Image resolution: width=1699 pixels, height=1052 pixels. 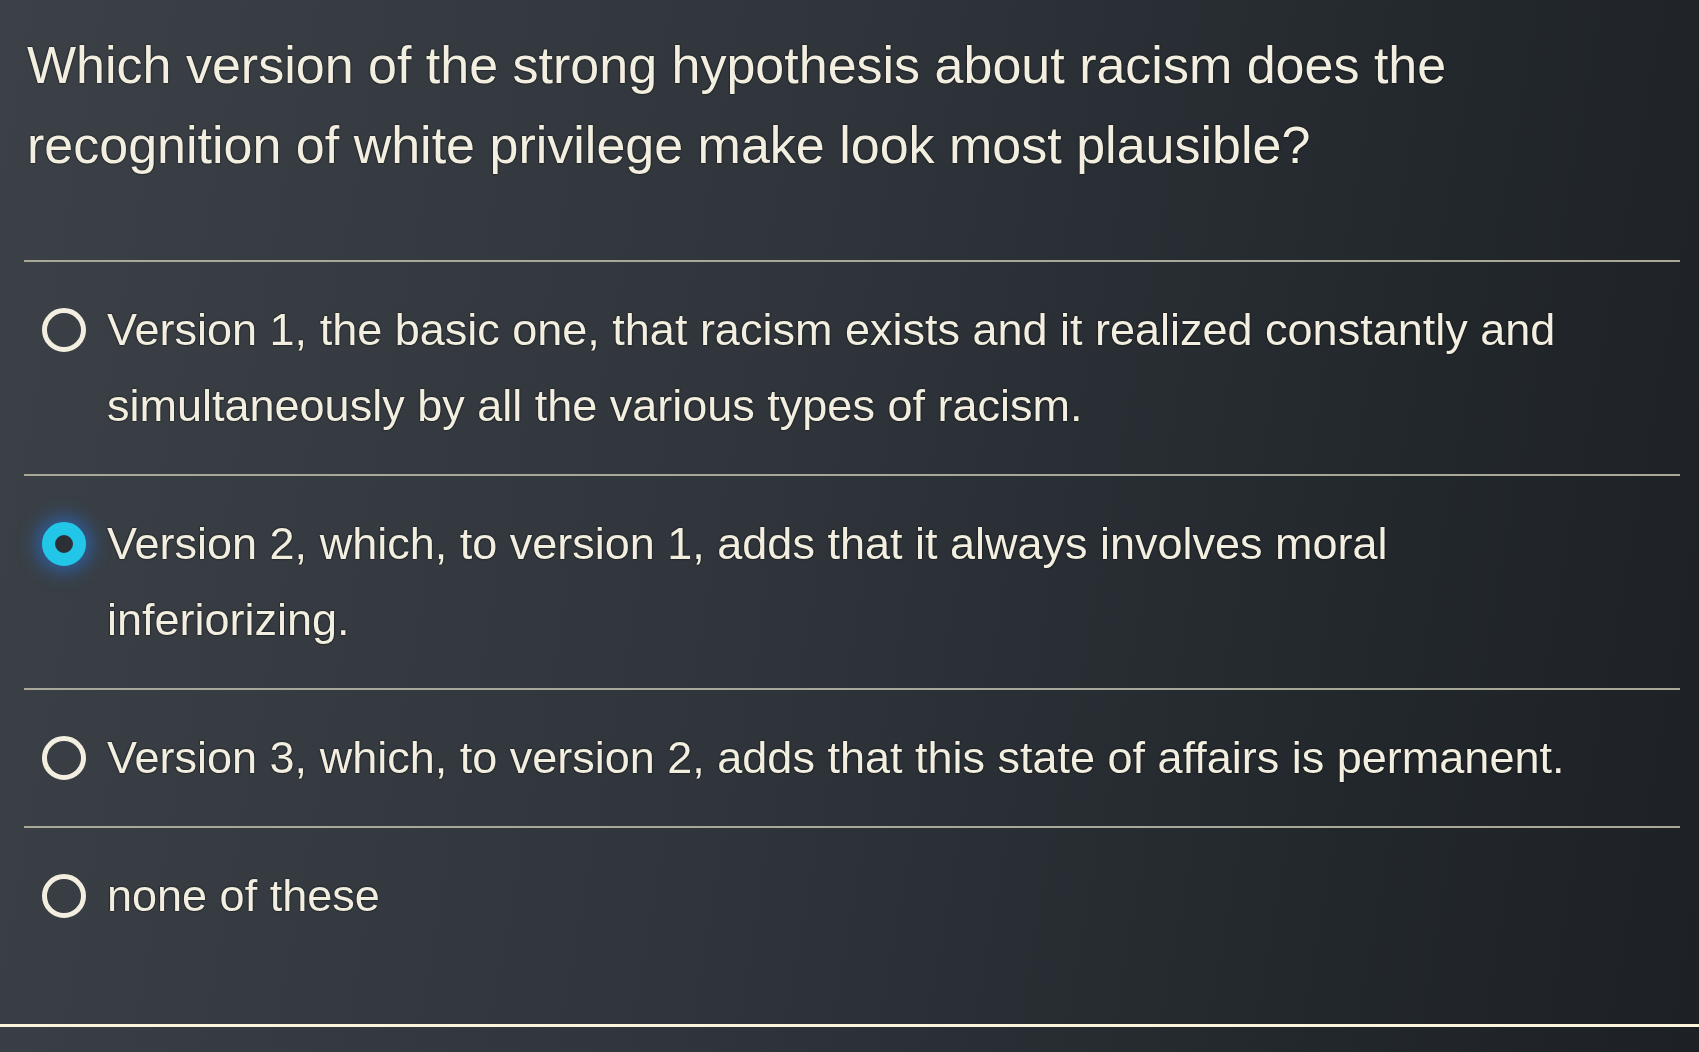 What do you see at coordinates (857, 368) in the screenshot?
I see `option-label: Version 1, the basic one, that racism exists and it realized constantly and simultaneously by all the various types of racism.` at bounding box center [857, 368].